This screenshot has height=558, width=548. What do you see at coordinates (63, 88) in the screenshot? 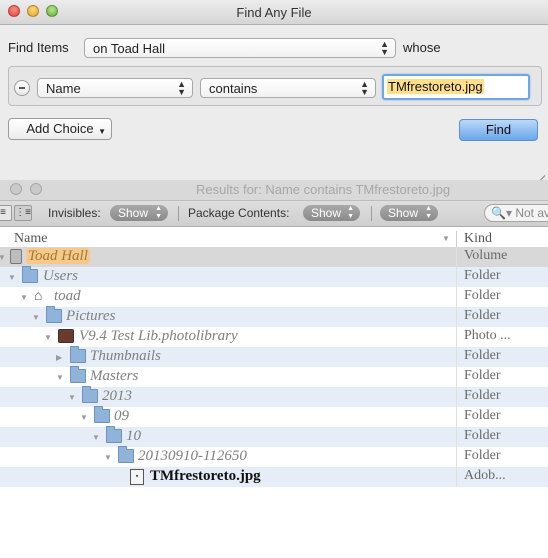
I see `attribute-value: Name` at bounding box center [63, 88].